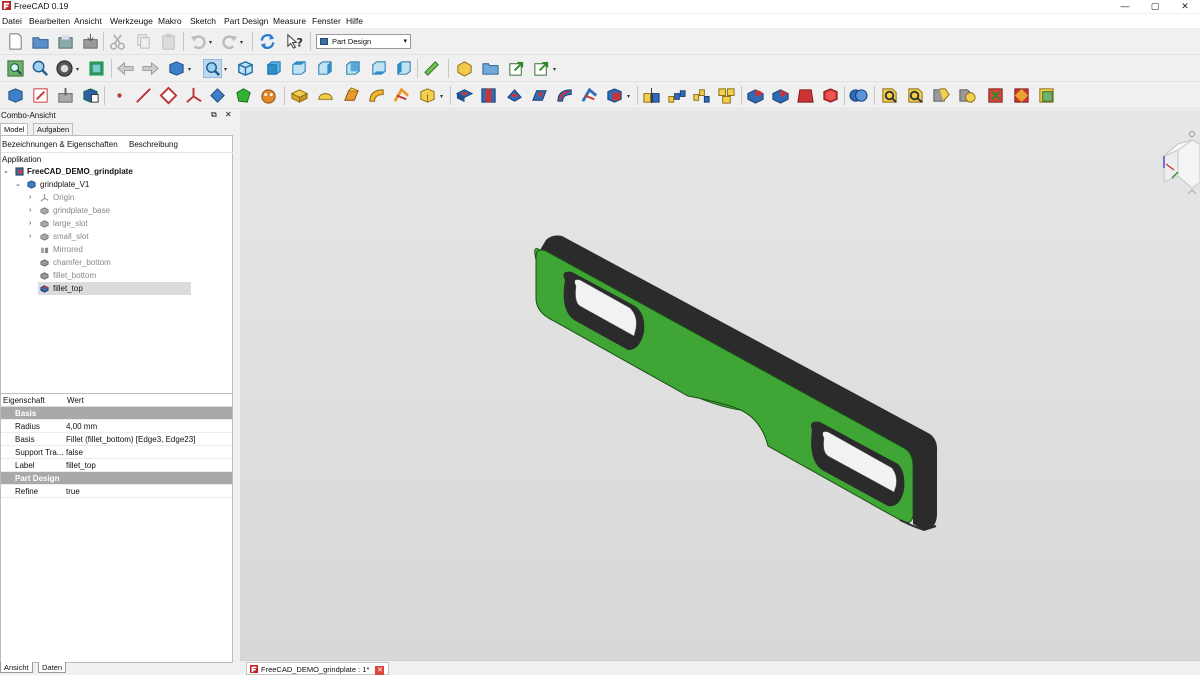 The image size is (1200, 675). I want to click on groove-icon, so click(514, 95).